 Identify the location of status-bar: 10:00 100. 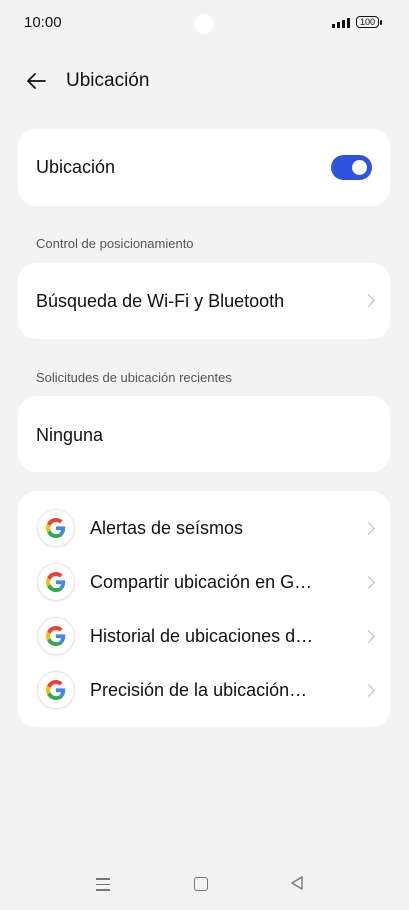
(204, 23).